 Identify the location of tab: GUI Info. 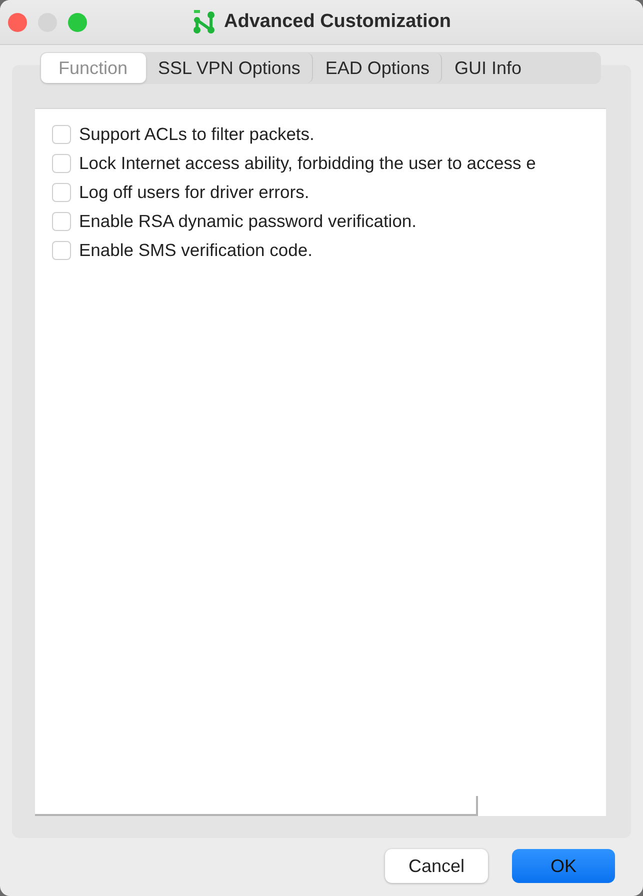
(488, 68).